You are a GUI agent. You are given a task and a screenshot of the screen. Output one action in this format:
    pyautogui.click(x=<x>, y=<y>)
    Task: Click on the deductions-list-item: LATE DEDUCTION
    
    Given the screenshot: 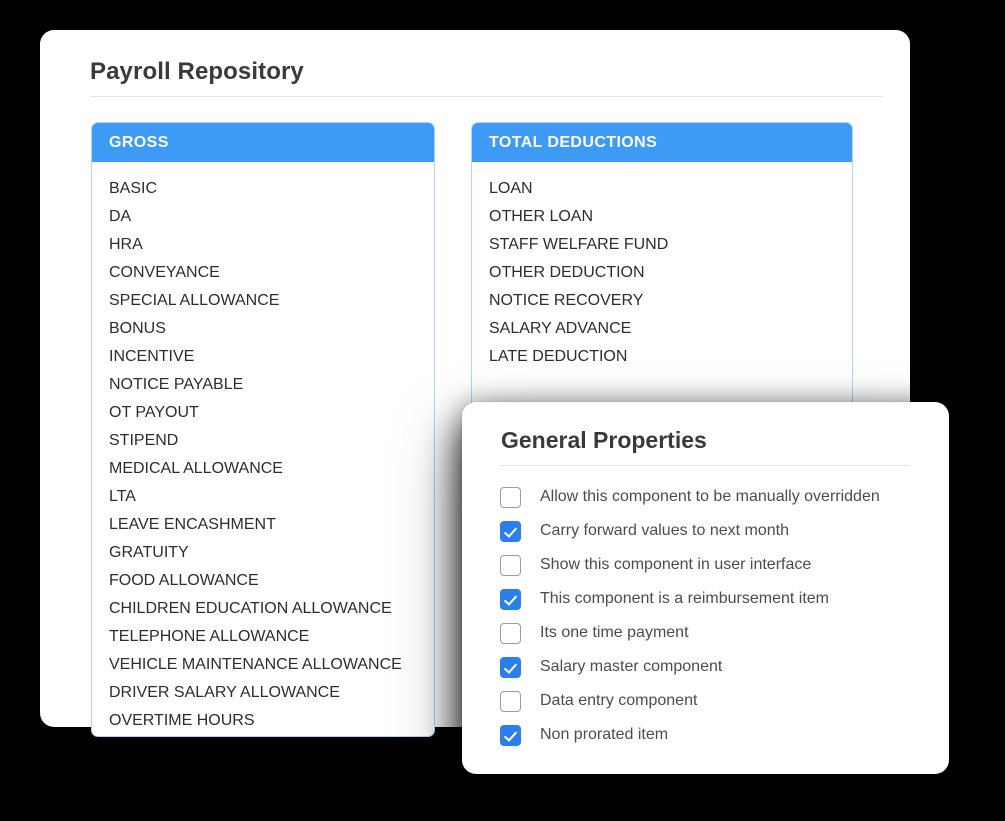 What is the action you would take?
    pyautogui.click(x=662, y=357)
    